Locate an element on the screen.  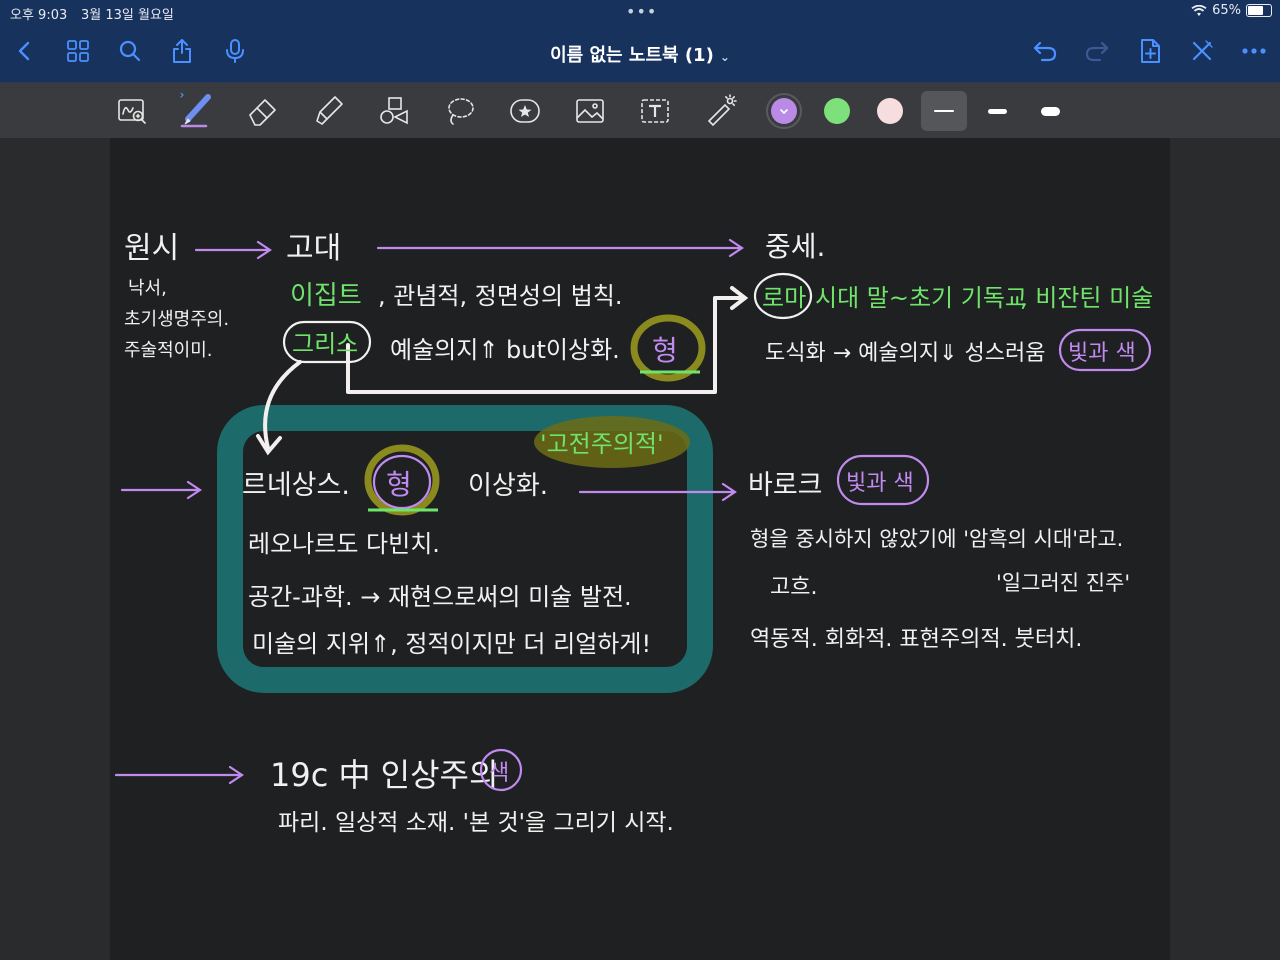
medieval-rome-rest: 시대 말~초기 기독교 is located at coordinates (921, 298).